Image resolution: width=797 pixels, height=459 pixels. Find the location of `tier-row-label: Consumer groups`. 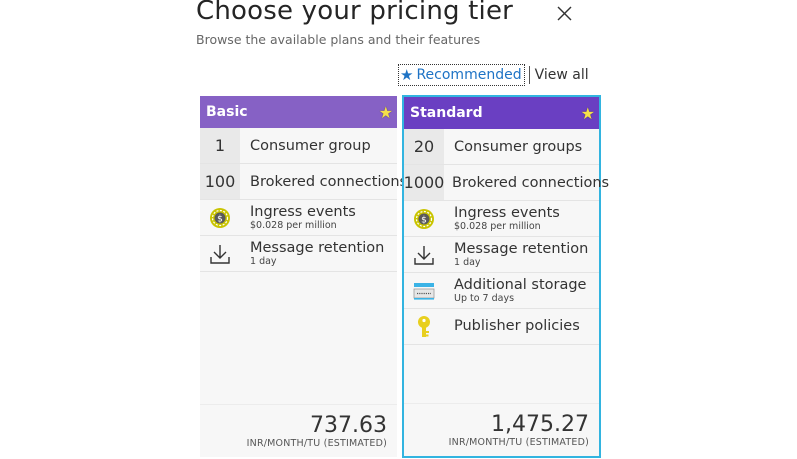

tier-row-label: Consumer groups is located at coordinates (518, 146).